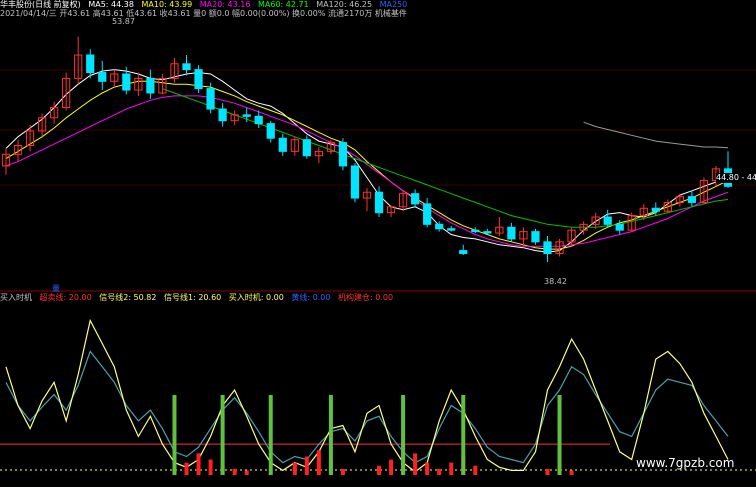  What do you see at coordinates (656, 135) in the screenshot?
I see `ma-line-ma120` at bounding box center [656, 135].